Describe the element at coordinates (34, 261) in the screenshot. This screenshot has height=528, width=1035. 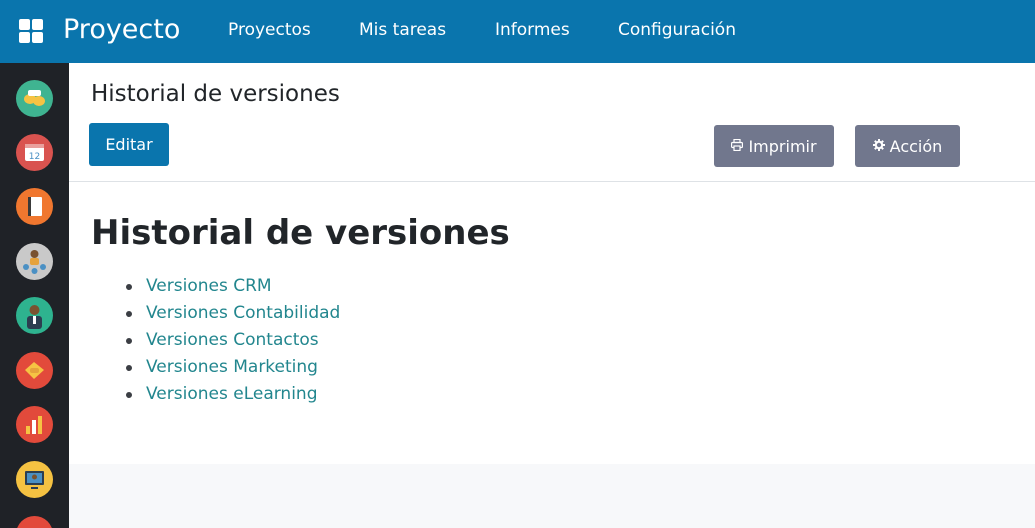
I see `team-app-icon` at that location.